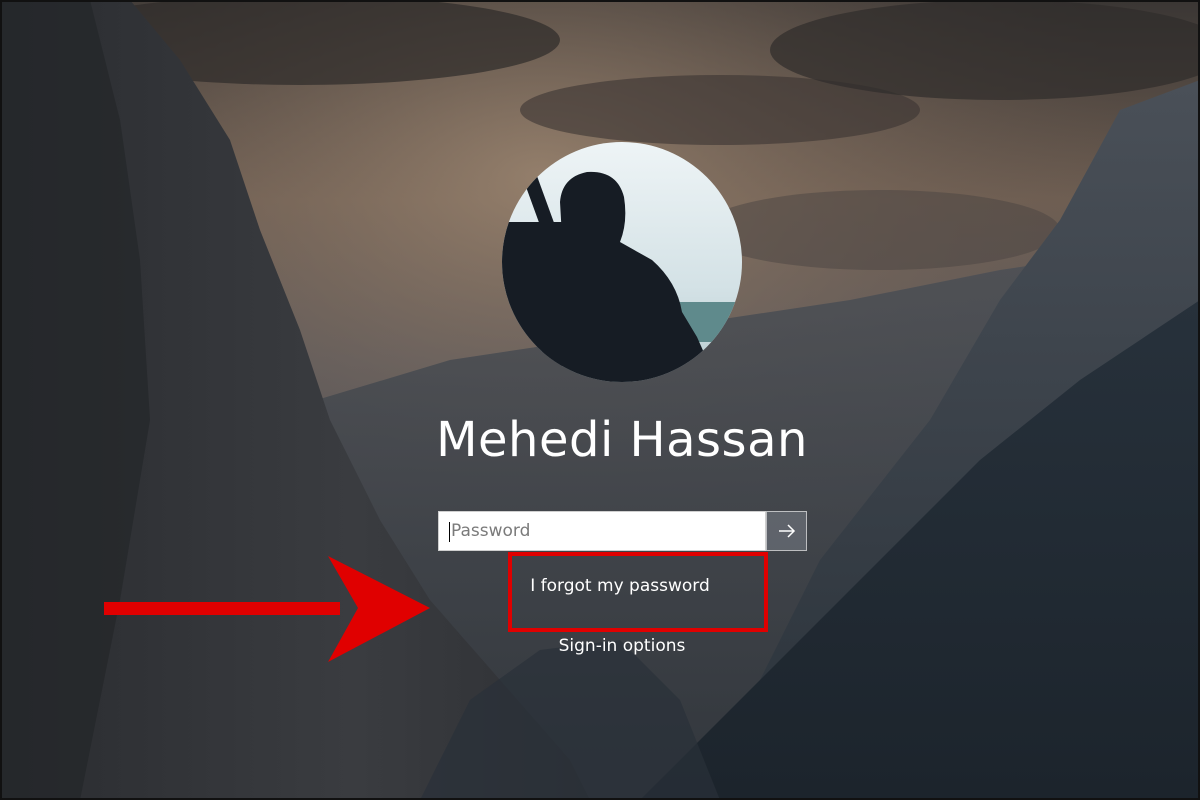 The width and height of the screenshot is (1200, 800). Describe the element at coordinates (622, 440) in the screenshot. I see `user-name: Mehedi Hassan` at that location.